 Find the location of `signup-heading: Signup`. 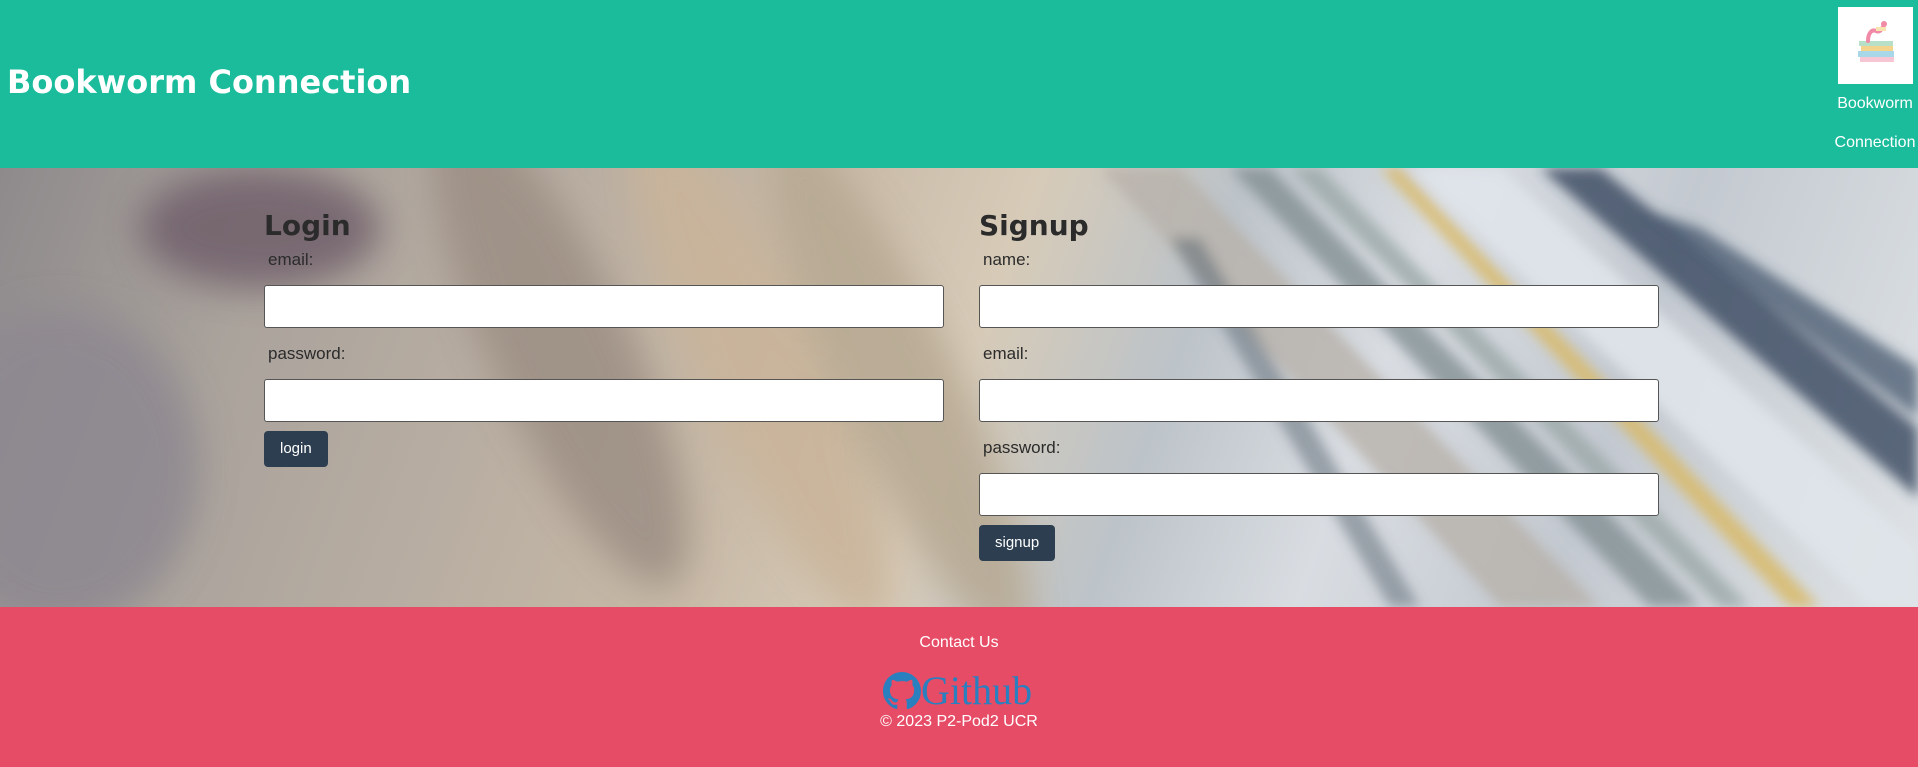

signup-heading: Signup is located at coordinates (1034, 225).